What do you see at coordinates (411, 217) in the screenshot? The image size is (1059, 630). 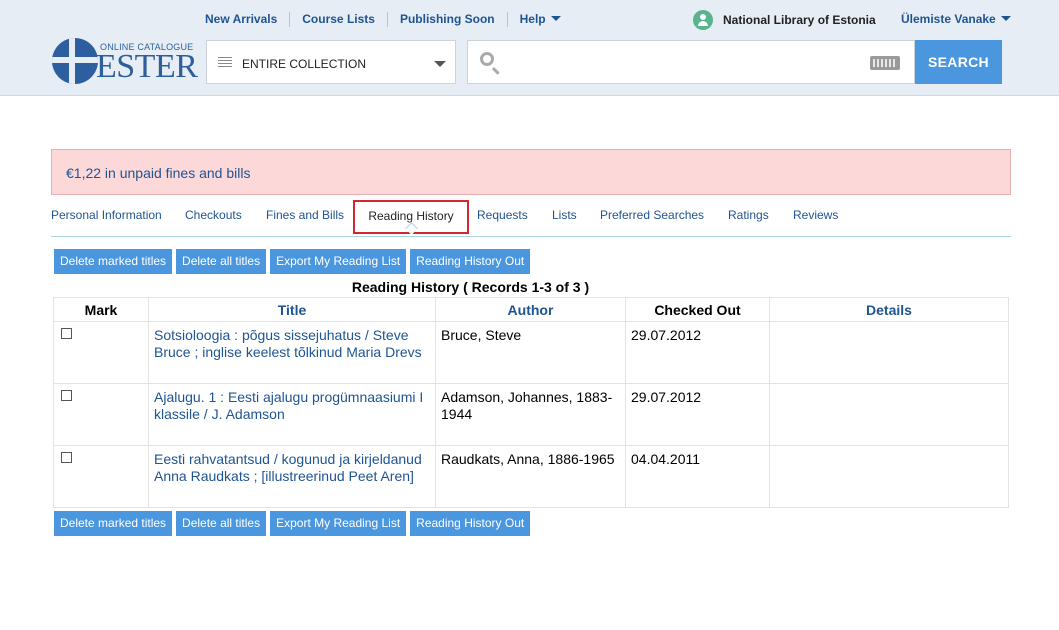 I see `tab-reading-history: Reading History` at bounding box center [411, 217].